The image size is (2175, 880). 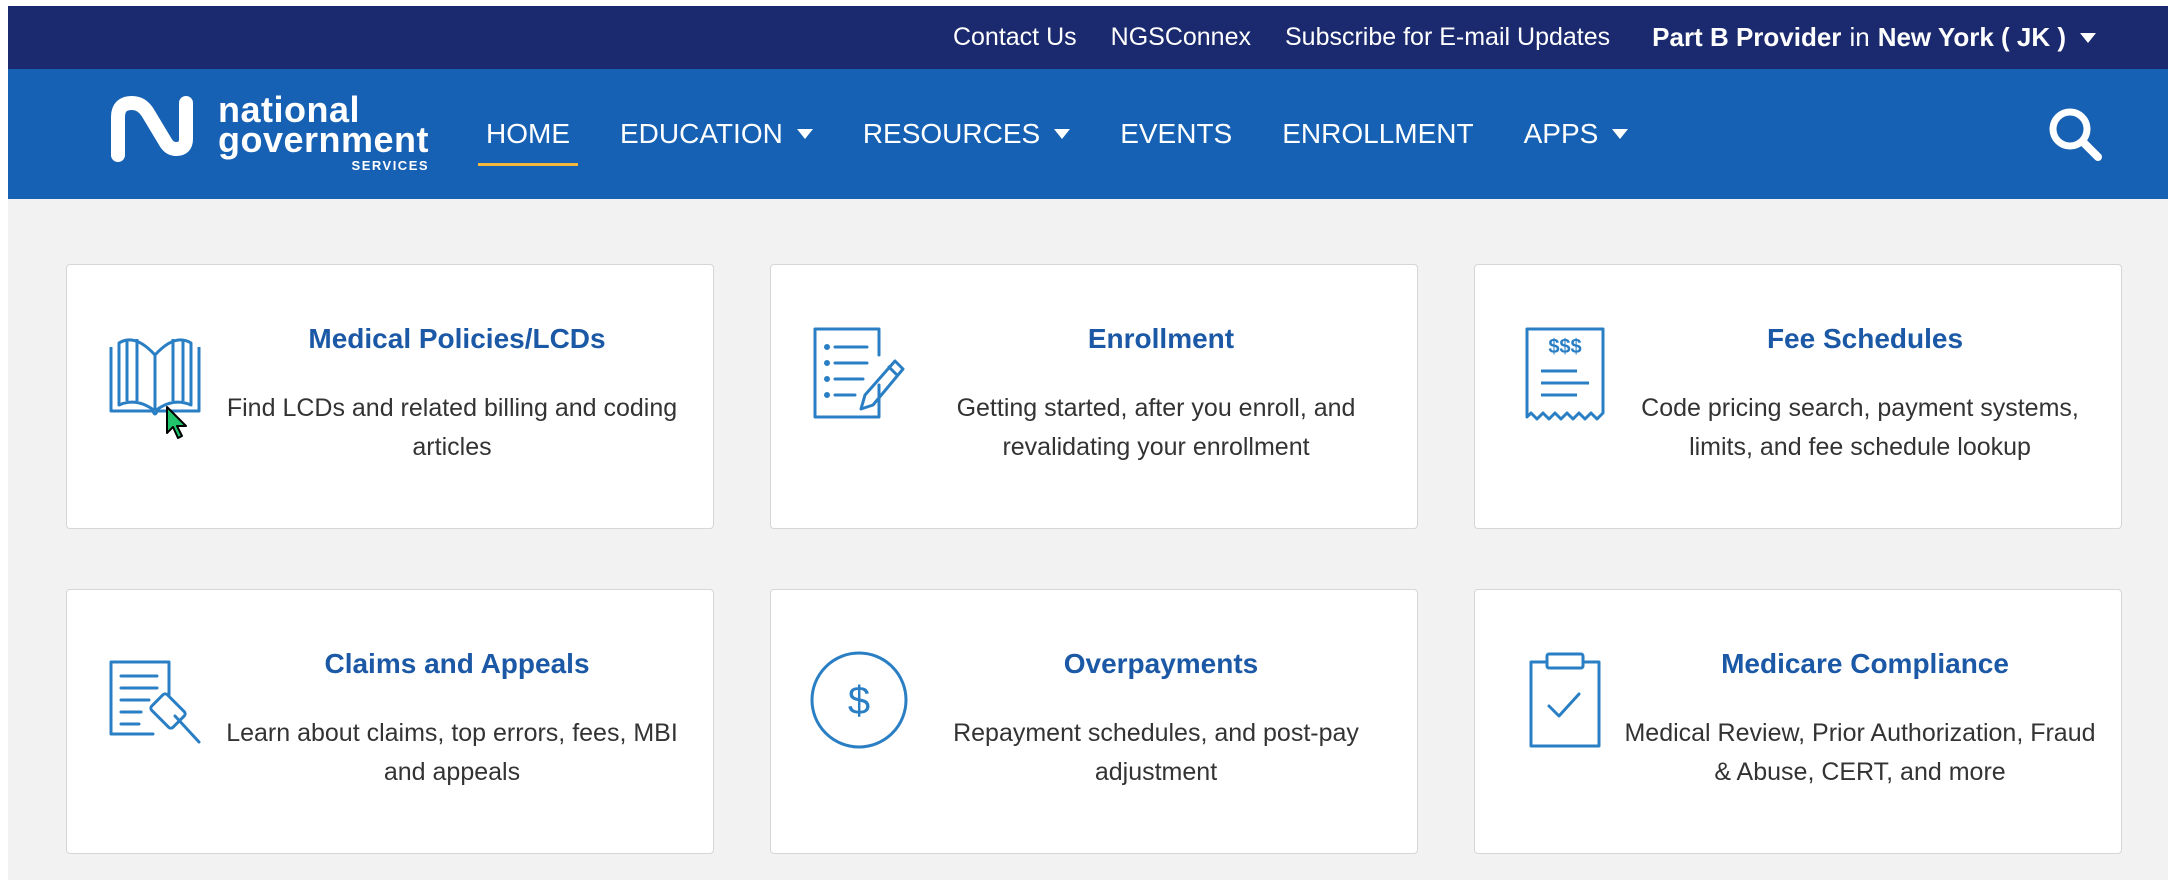 What do you see at coordinates (701, 133) in the screenshot?
I see `nav-education-label: EDUCATION` at bounding box center [701, 133].